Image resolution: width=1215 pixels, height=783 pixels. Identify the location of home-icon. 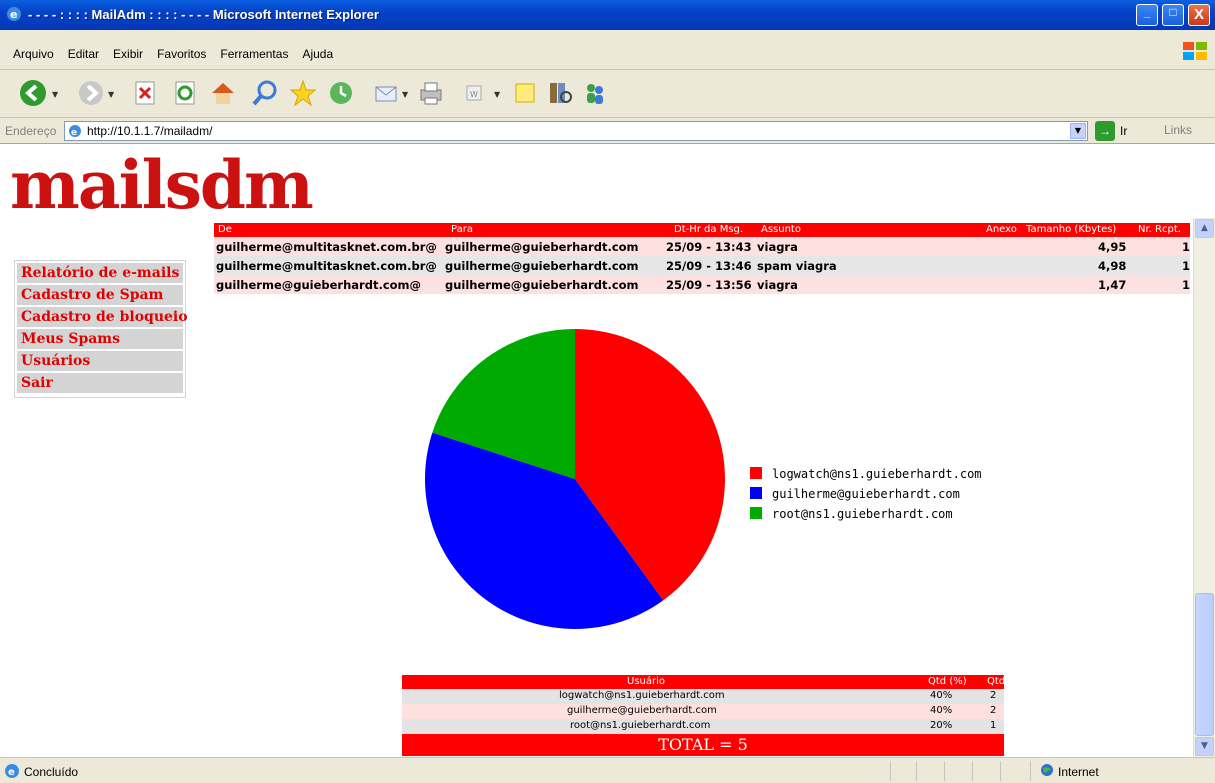
(223, 93).